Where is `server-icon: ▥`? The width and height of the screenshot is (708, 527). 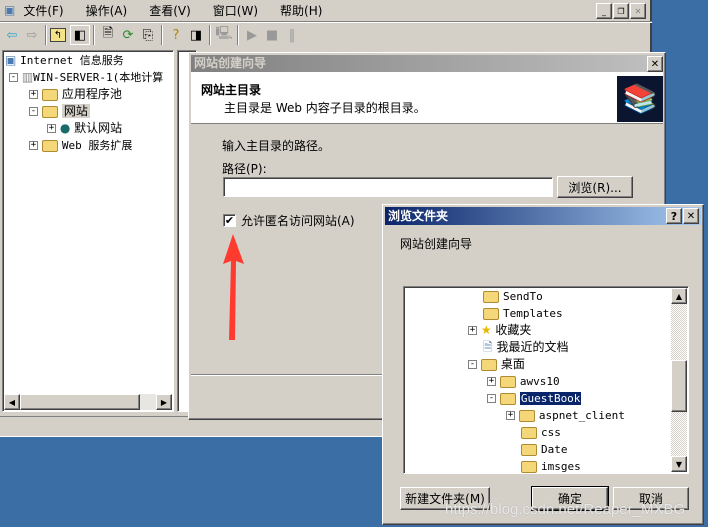
server-icon: ▥ is located at coordinates (27, 77).